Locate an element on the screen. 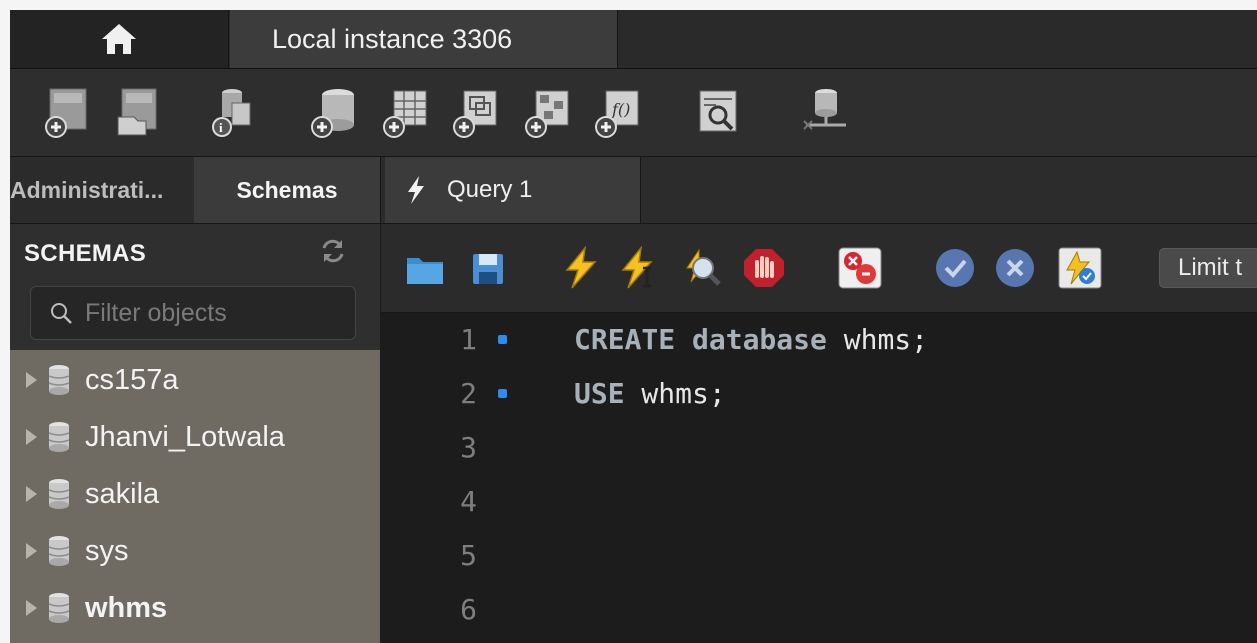  code-text: USE whms; is located at coordinates (650, 393).